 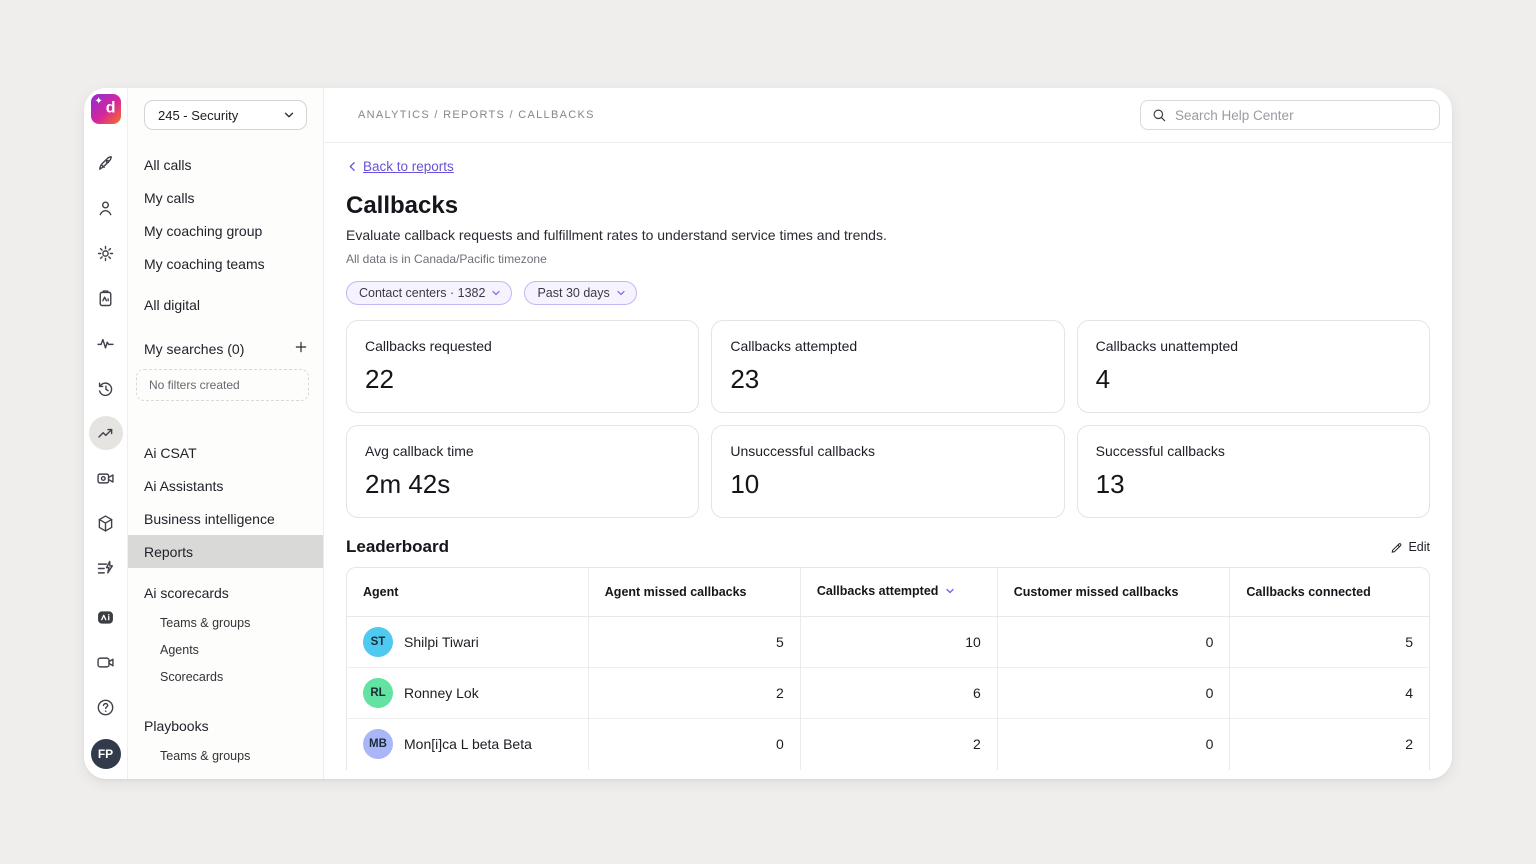 I want to click on workspace-selector: 245 - Security, so click(x=225, y=115).